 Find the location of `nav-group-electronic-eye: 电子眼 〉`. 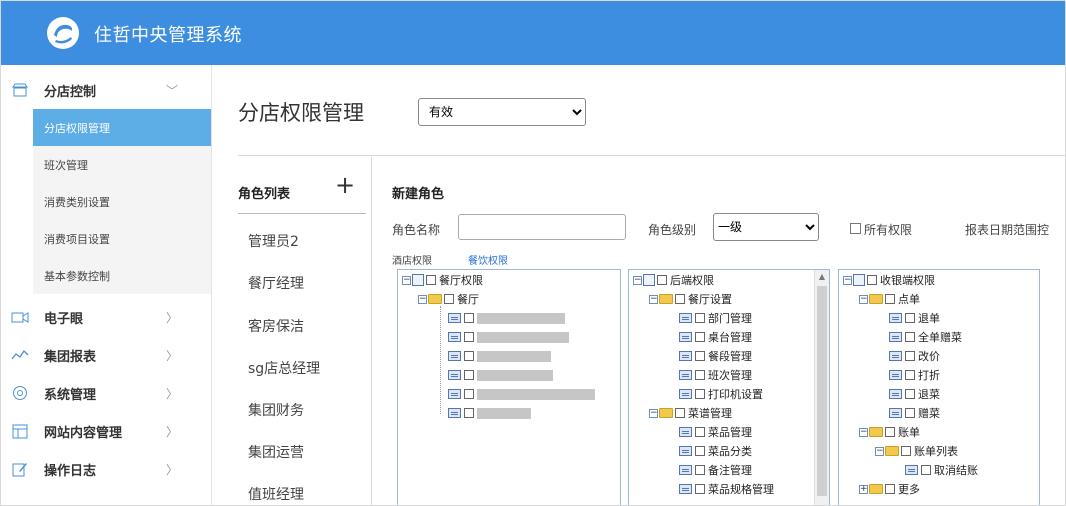

nav-group-electronic-eye: 电子眼 〉 is located at coordinates (106, 317).